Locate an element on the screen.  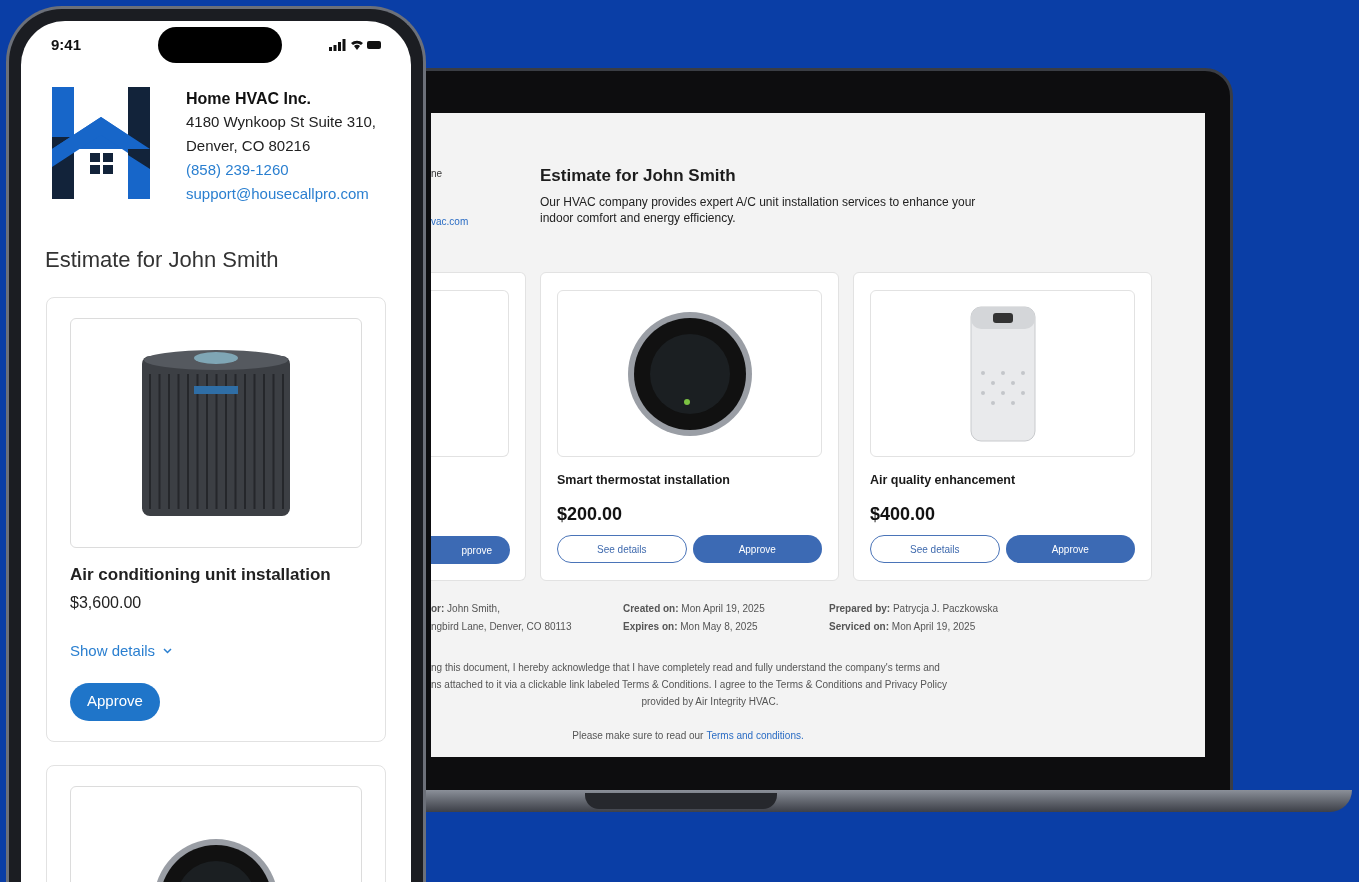
meta-text: Prepared by: Patrycja J. Paczkowska is located at coordinates (914, 609).